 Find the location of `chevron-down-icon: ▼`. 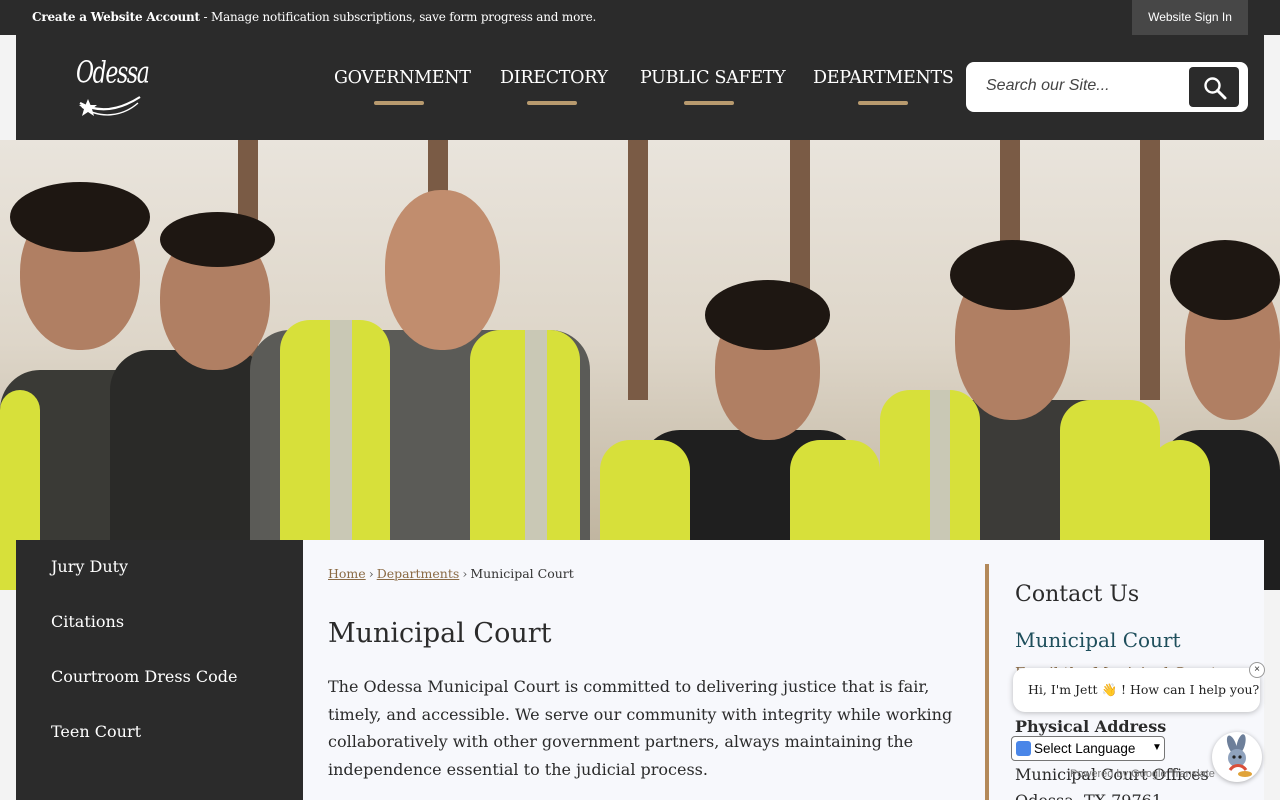

chevron-down-icon: ▼ is located at coordinates (1157, 747).